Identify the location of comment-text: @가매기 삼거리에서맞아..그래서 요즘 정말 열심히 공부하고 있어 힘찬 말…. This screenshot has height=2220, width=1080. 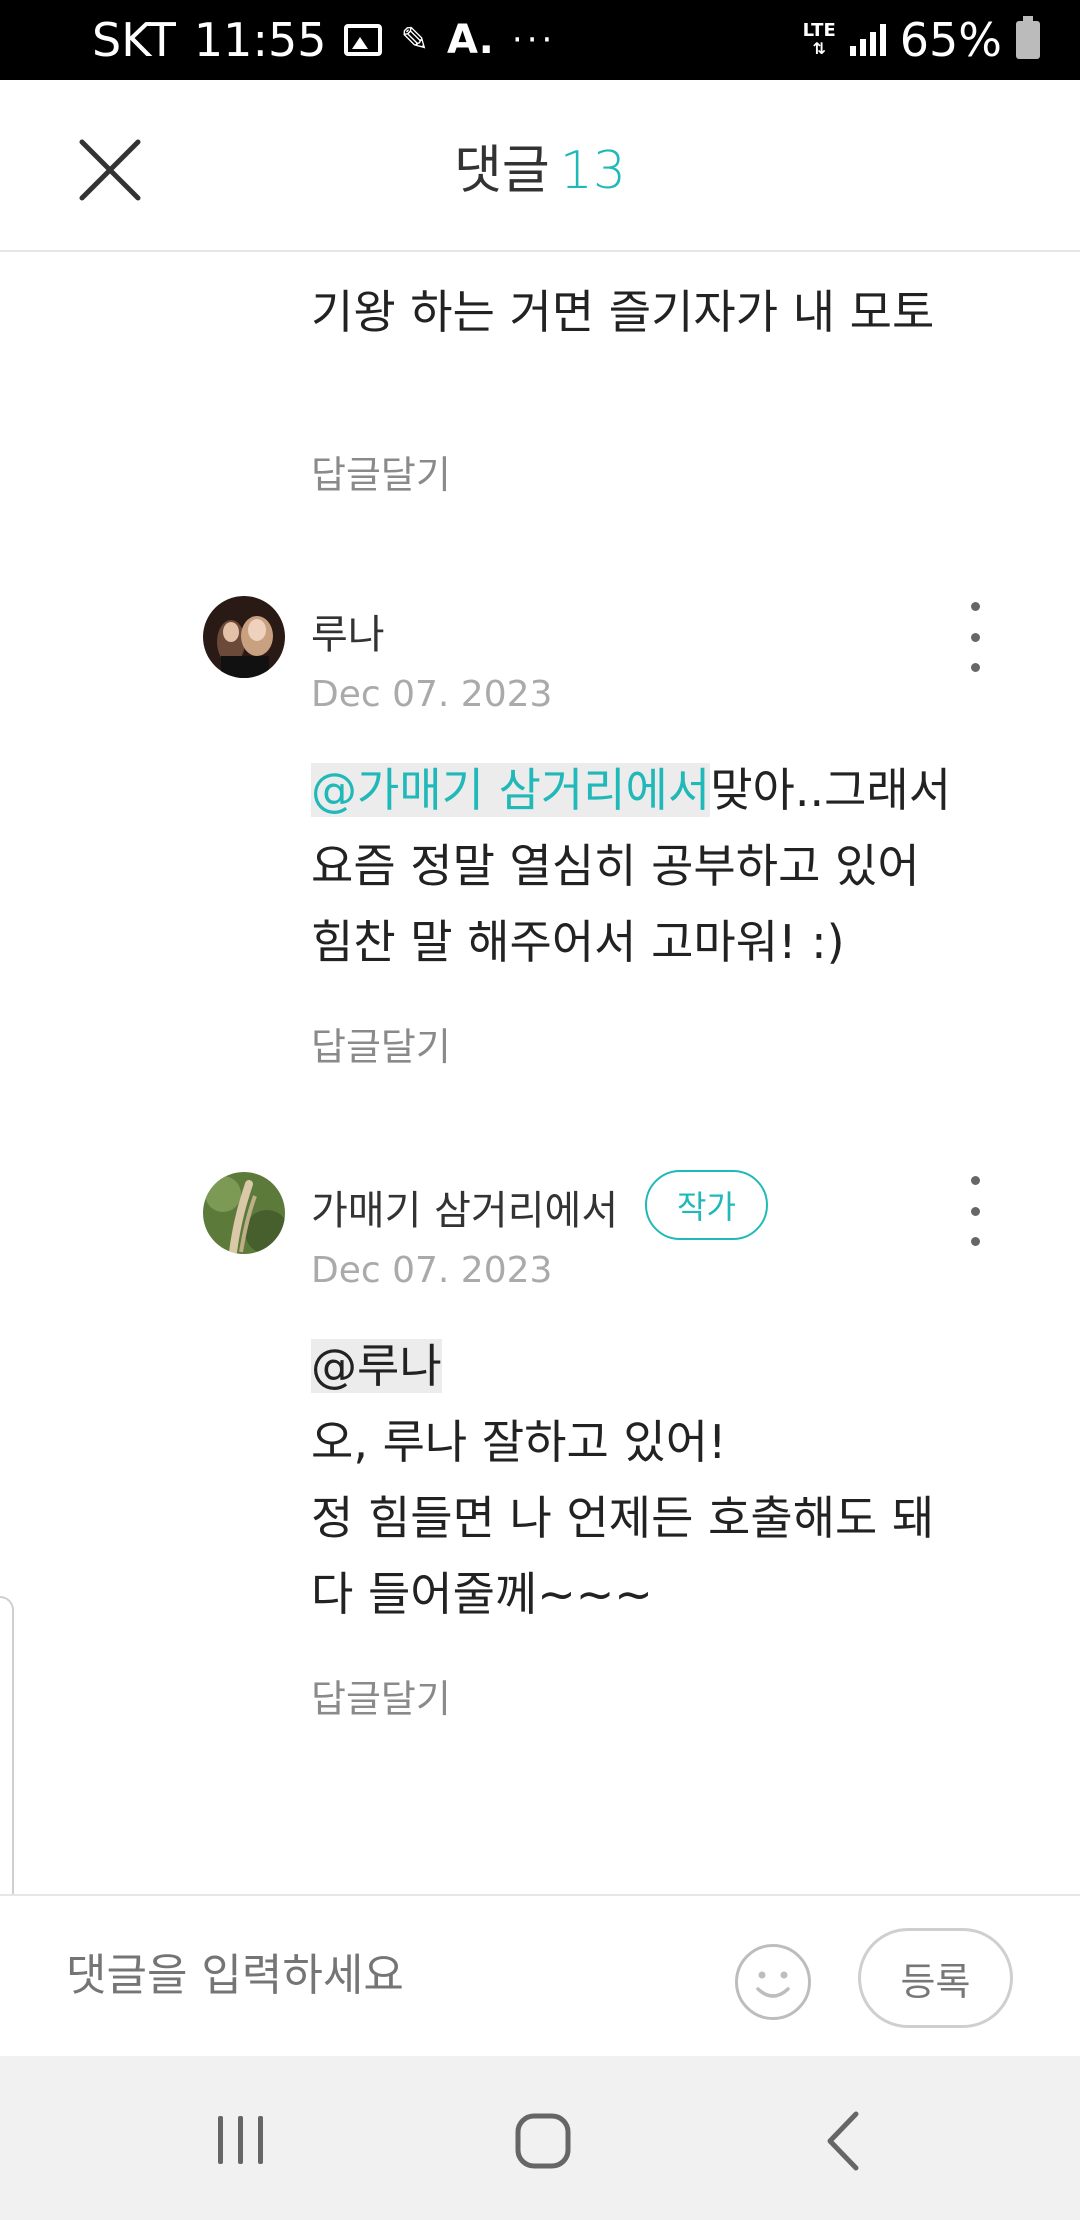
(631, 866).